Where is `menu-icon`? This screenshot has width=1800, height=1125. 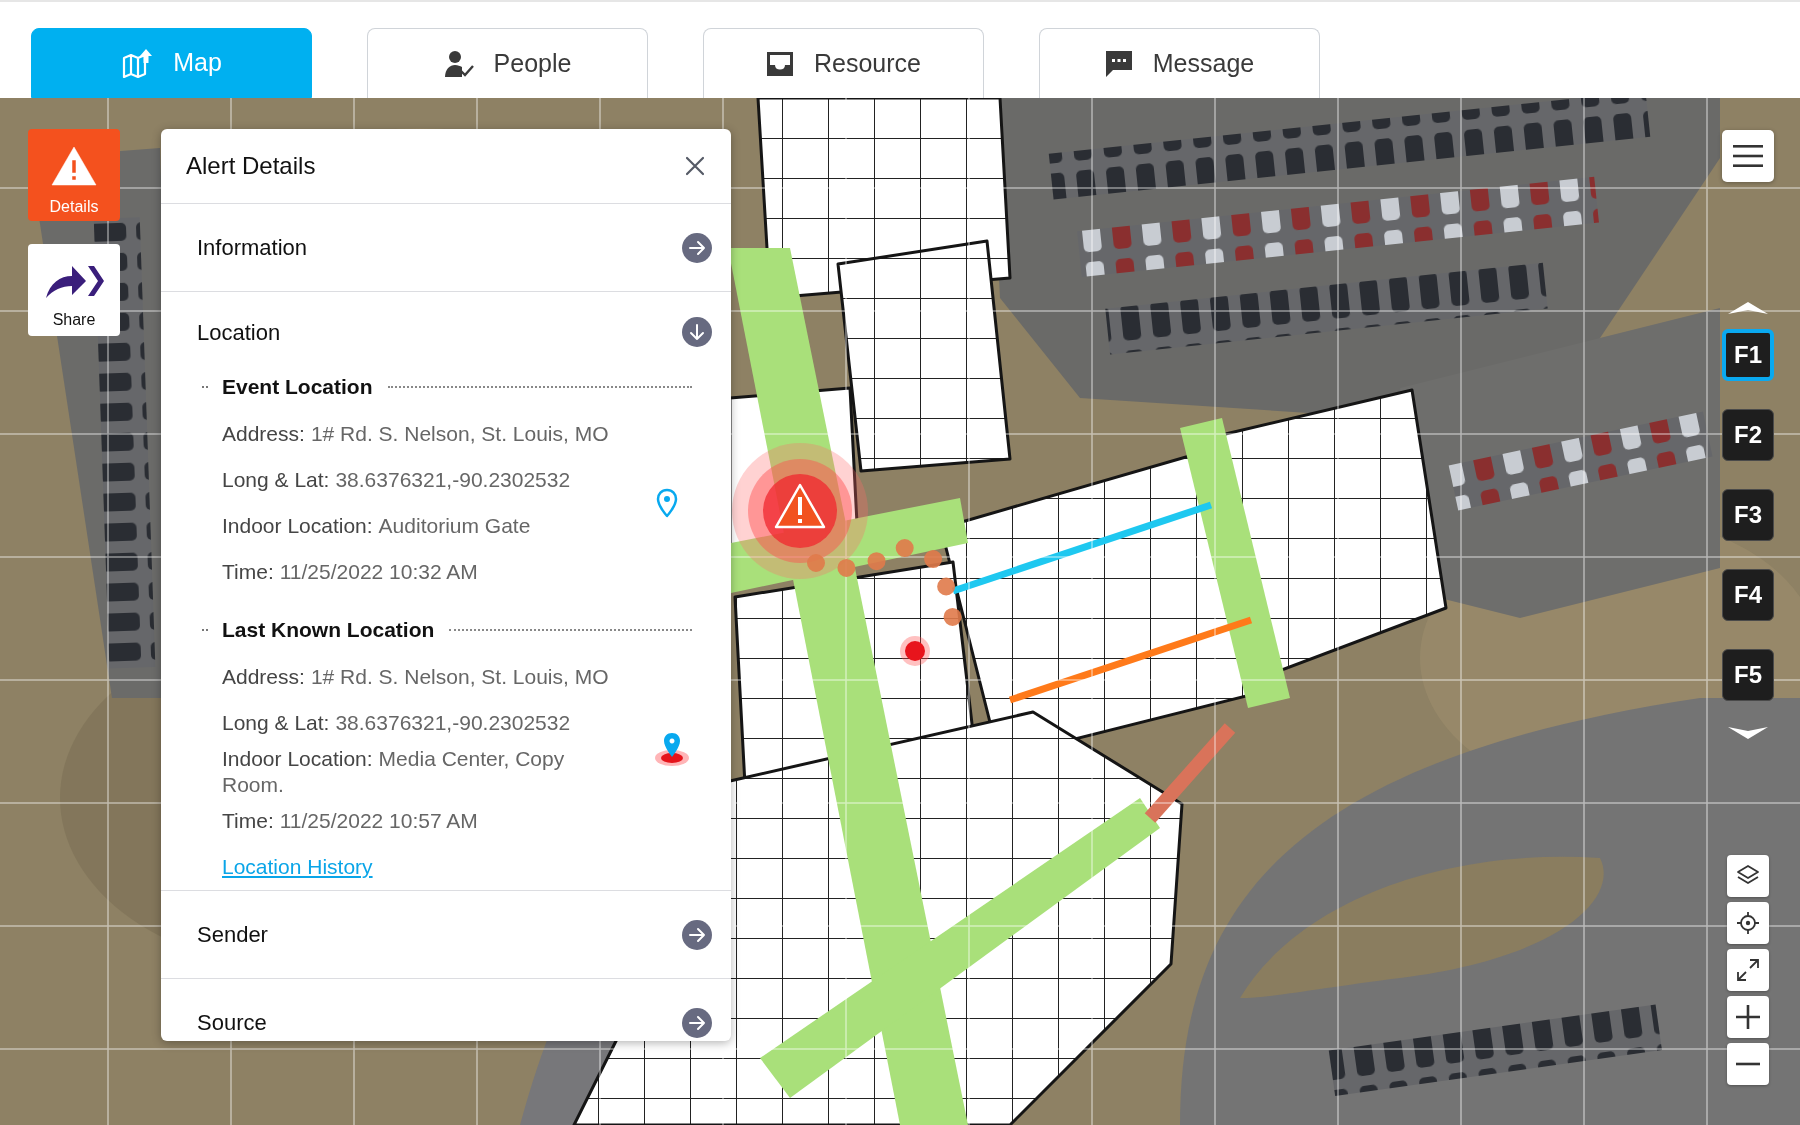 menu-icon is located at coordinates (1748, 156).